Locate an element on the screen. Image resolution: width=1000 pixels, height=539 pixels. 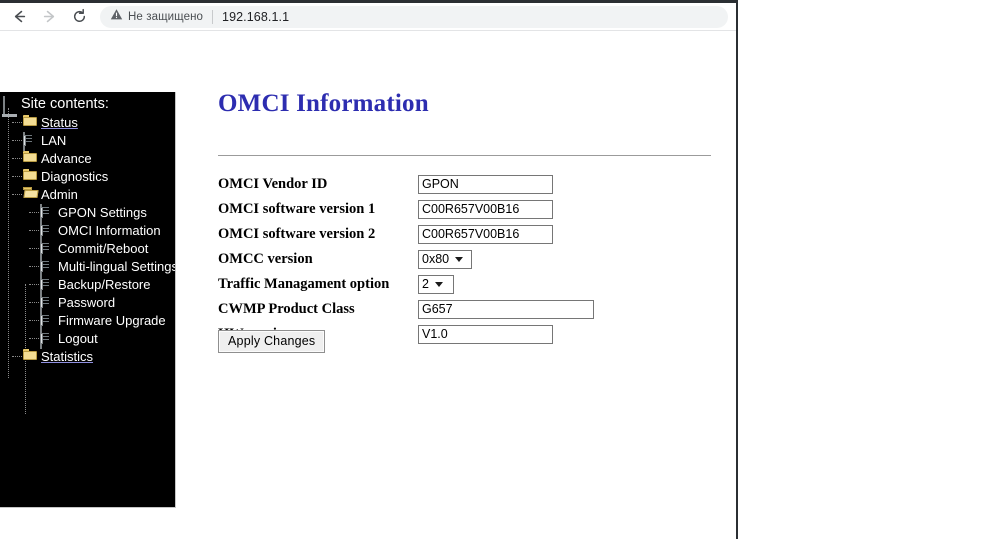
sidebar-item-advance: Advance is located at coordinates (87, 158).